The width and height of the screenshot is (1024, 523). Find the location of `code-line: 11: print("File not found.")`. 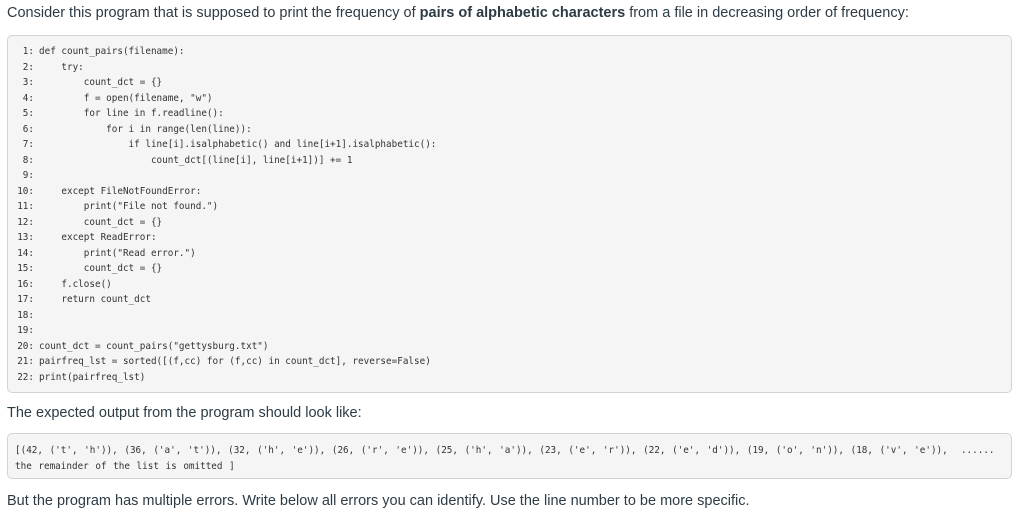

code-line: 11: print("File not found.") is located at coordinates (509, 207).